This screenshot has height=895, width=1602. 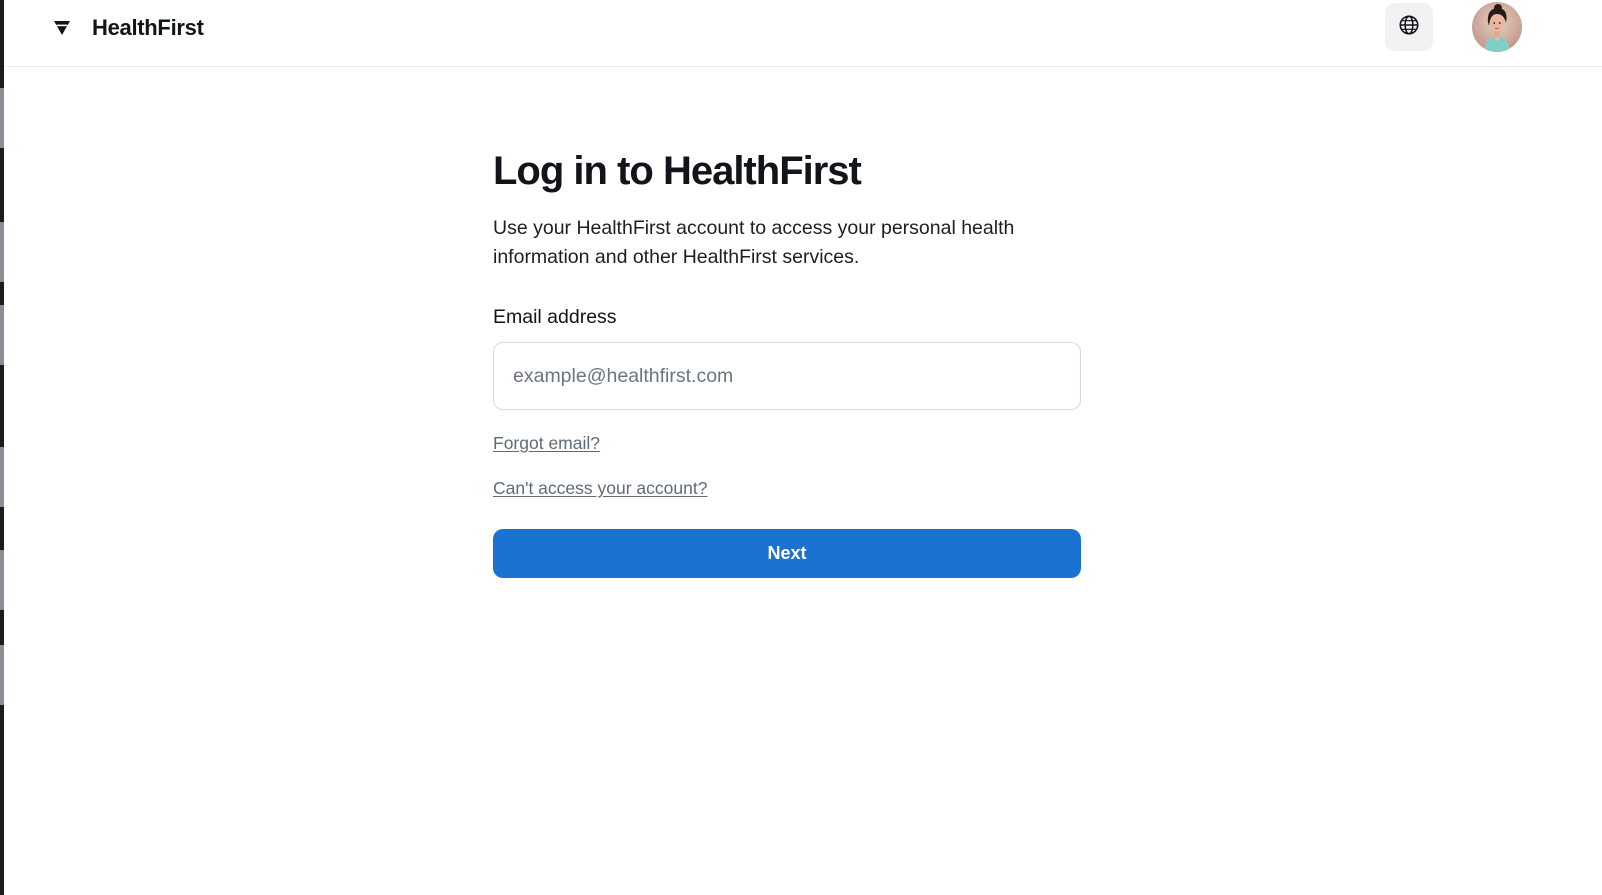 What do you see at coordinates (803, 33) in the screenshot?
I see `top-navigation-bar: HealthFirst` at bounding box center [803, 33].